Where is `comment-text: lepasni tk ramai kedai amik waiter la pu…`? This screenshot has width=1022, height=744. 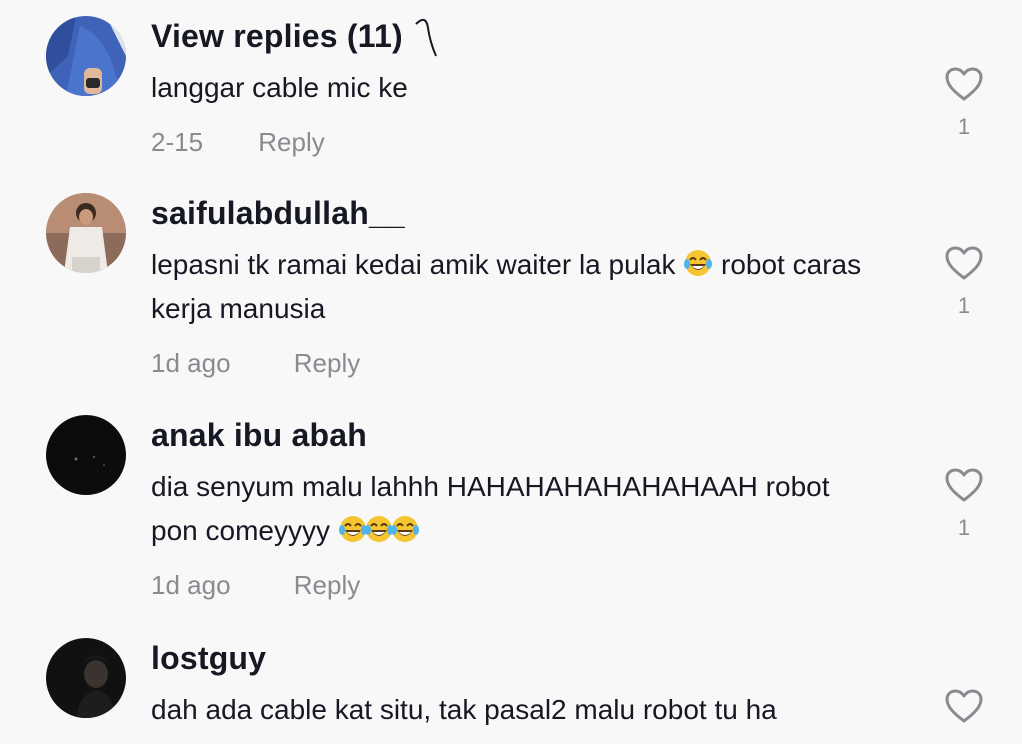 comment-text: lepasni tk ramai kedai amik waiter la pu… is located at coordinates (521, 287).